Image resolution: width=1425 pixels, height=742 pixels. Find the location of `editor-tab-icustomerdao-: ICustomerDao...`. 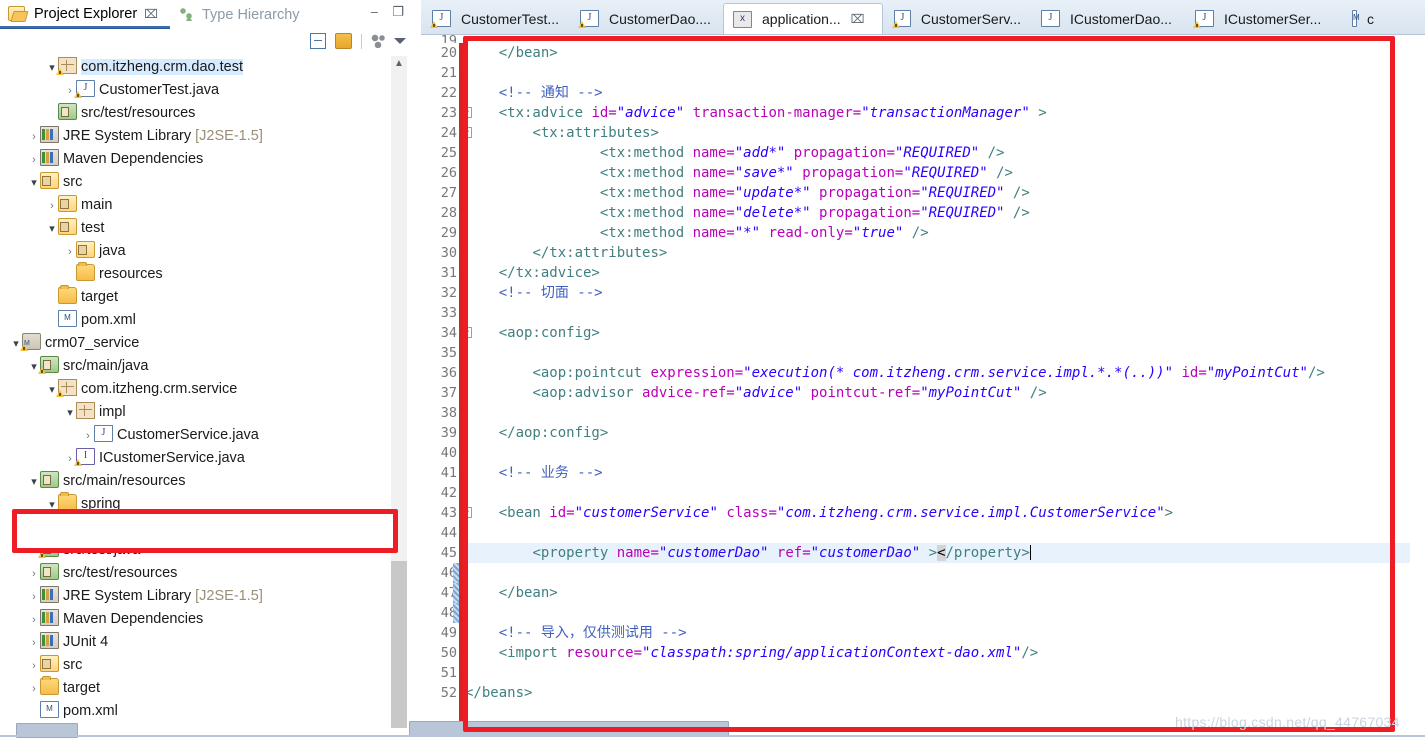

editor-tab-icustomerdao-: ICustomerDao... is located at coordinates (1108, 18).